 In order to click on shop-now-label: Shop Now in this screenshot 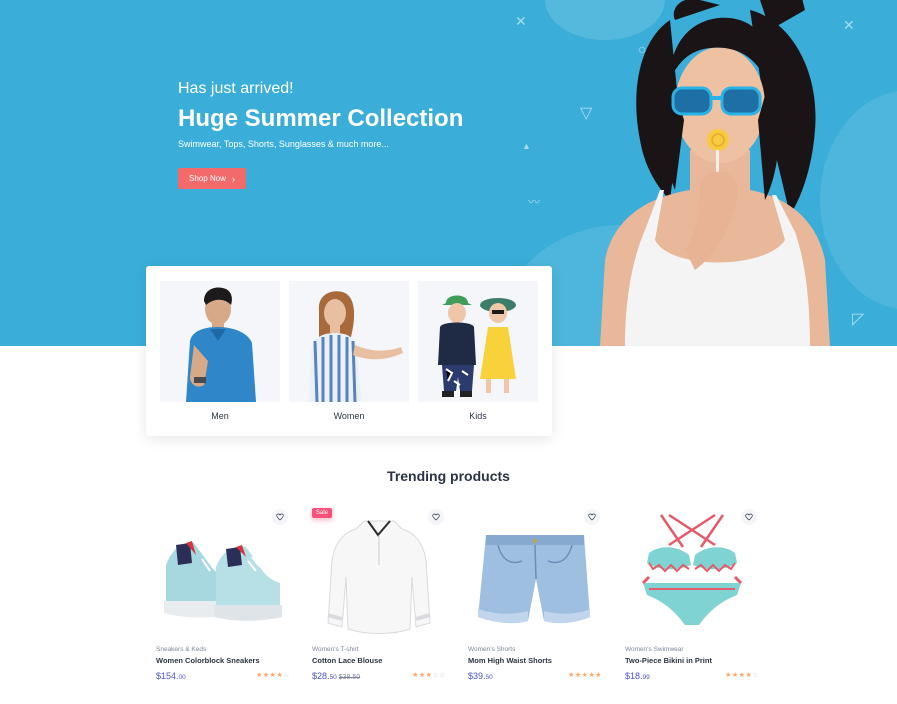, I will do `click(207, 178)`.